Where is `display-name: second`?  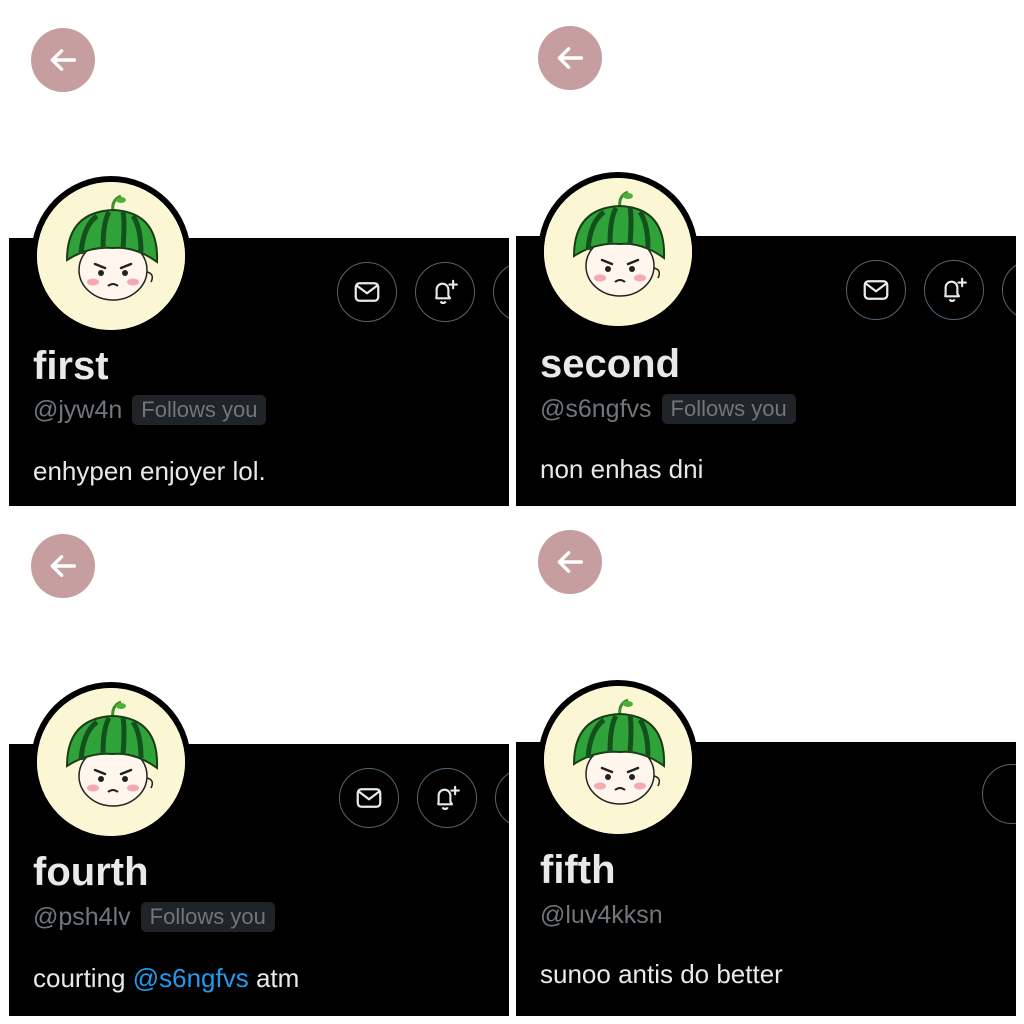
display-name: second is located at coordinates (610, 364).